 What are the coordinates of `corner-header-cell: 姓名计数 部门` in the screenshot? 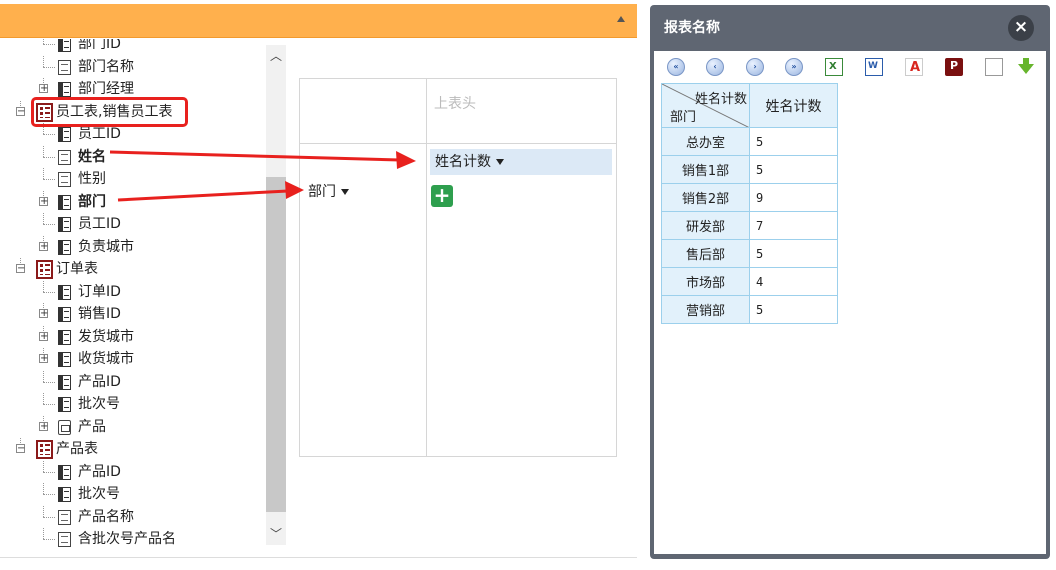 It's located at (705, 105).